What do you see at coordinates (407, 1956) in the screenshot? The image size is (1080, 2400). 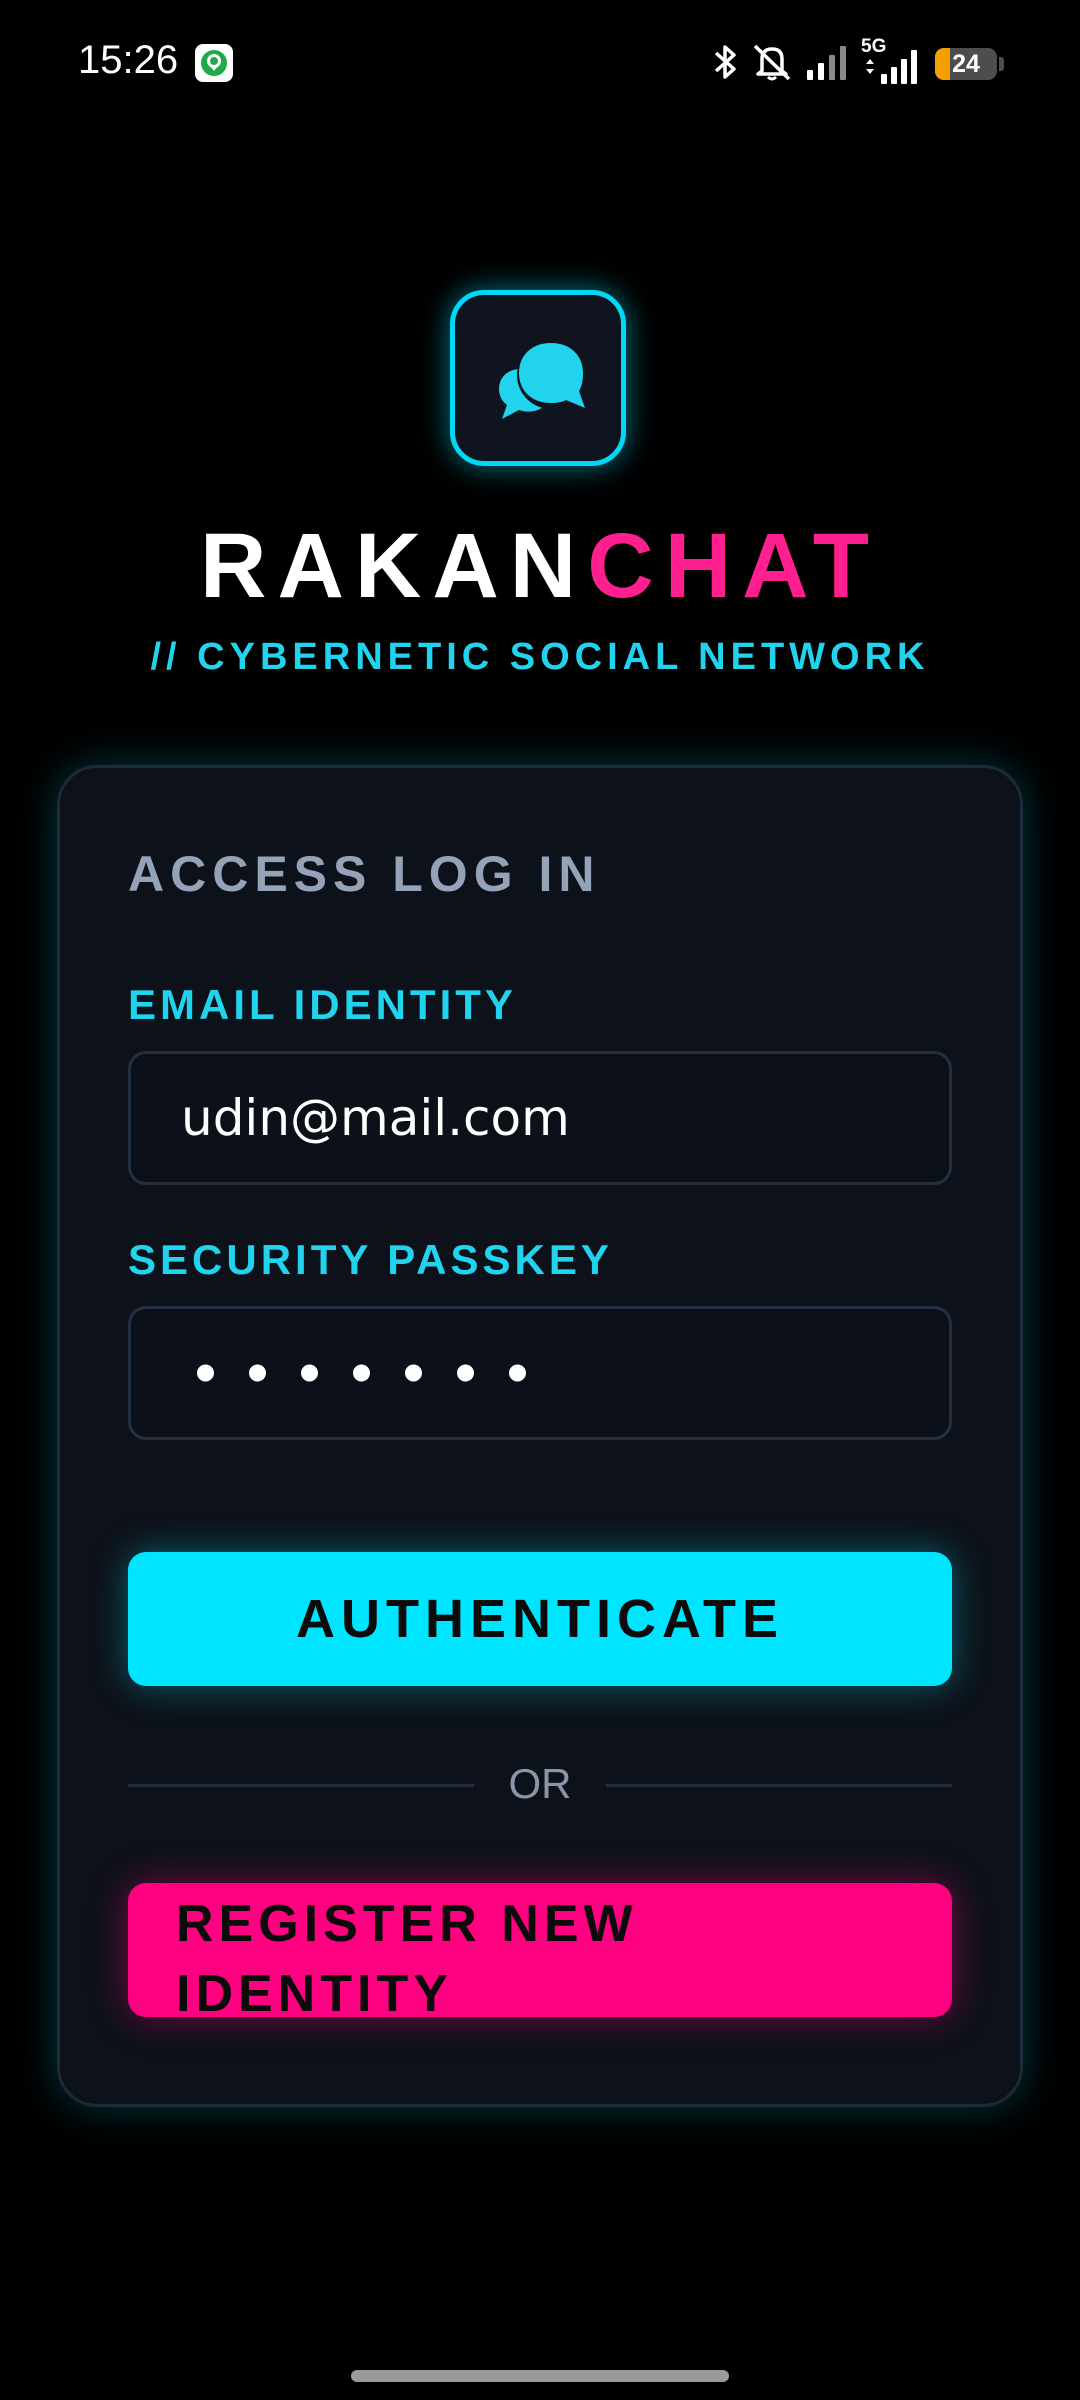 I see `register-button-label: REGISTER NEW IDENTITY` at bounding box center [407, 1956].